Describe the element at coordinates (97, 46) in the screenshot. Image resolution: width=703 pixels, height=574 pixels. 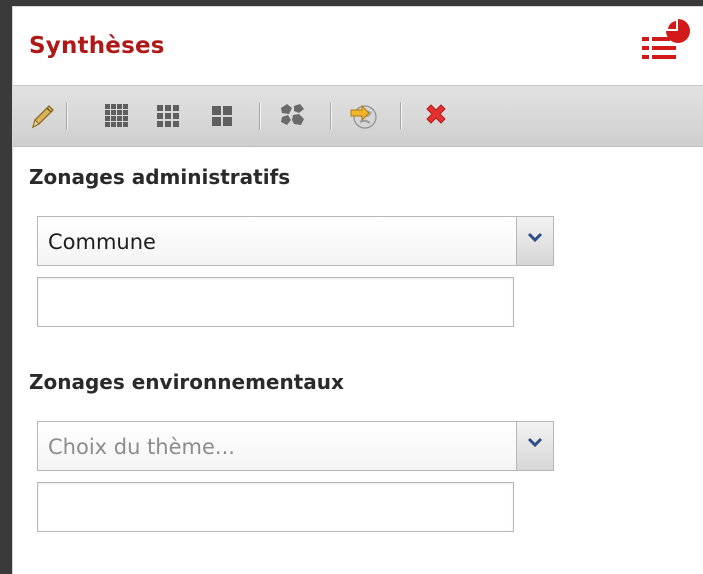
I see `panel-title: Synthèses` at that location.